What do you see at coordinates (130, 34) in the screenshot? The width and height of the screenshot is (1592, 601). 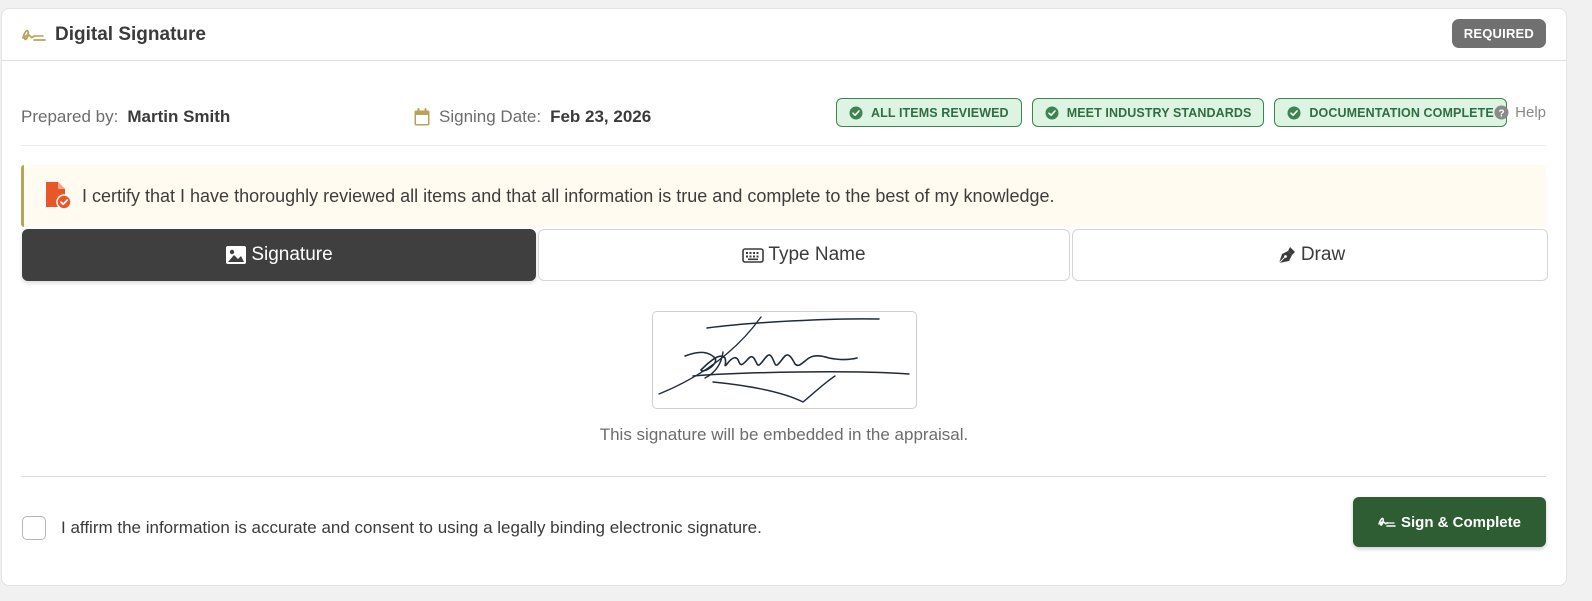 I see `card-title: Digital Signature` at bounding box center [130, 34].